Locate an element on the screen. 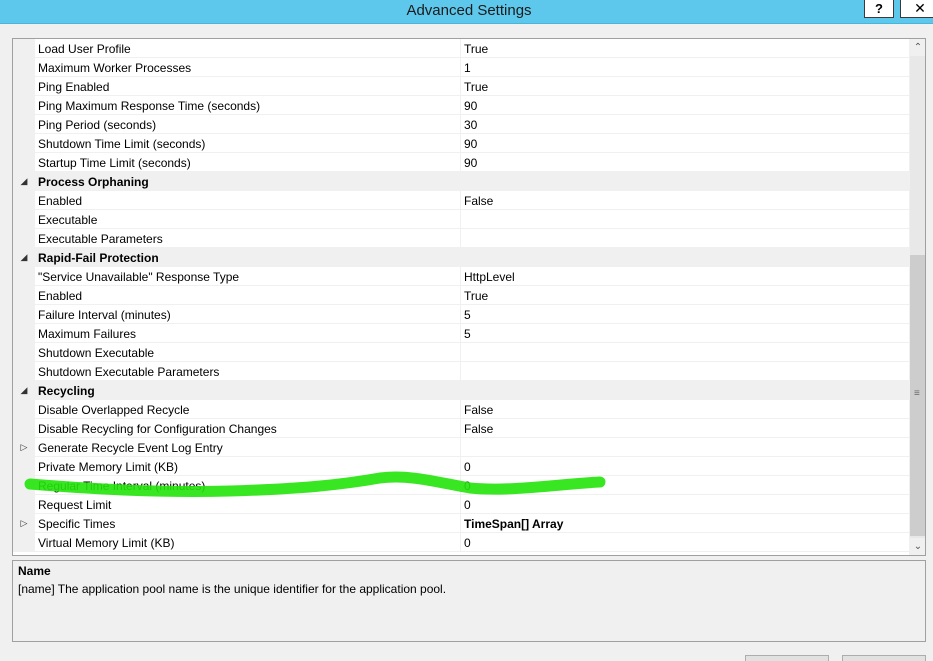  property-row: Virtual Memory Limit (KB) 0 is located at coordinates (461, 542).